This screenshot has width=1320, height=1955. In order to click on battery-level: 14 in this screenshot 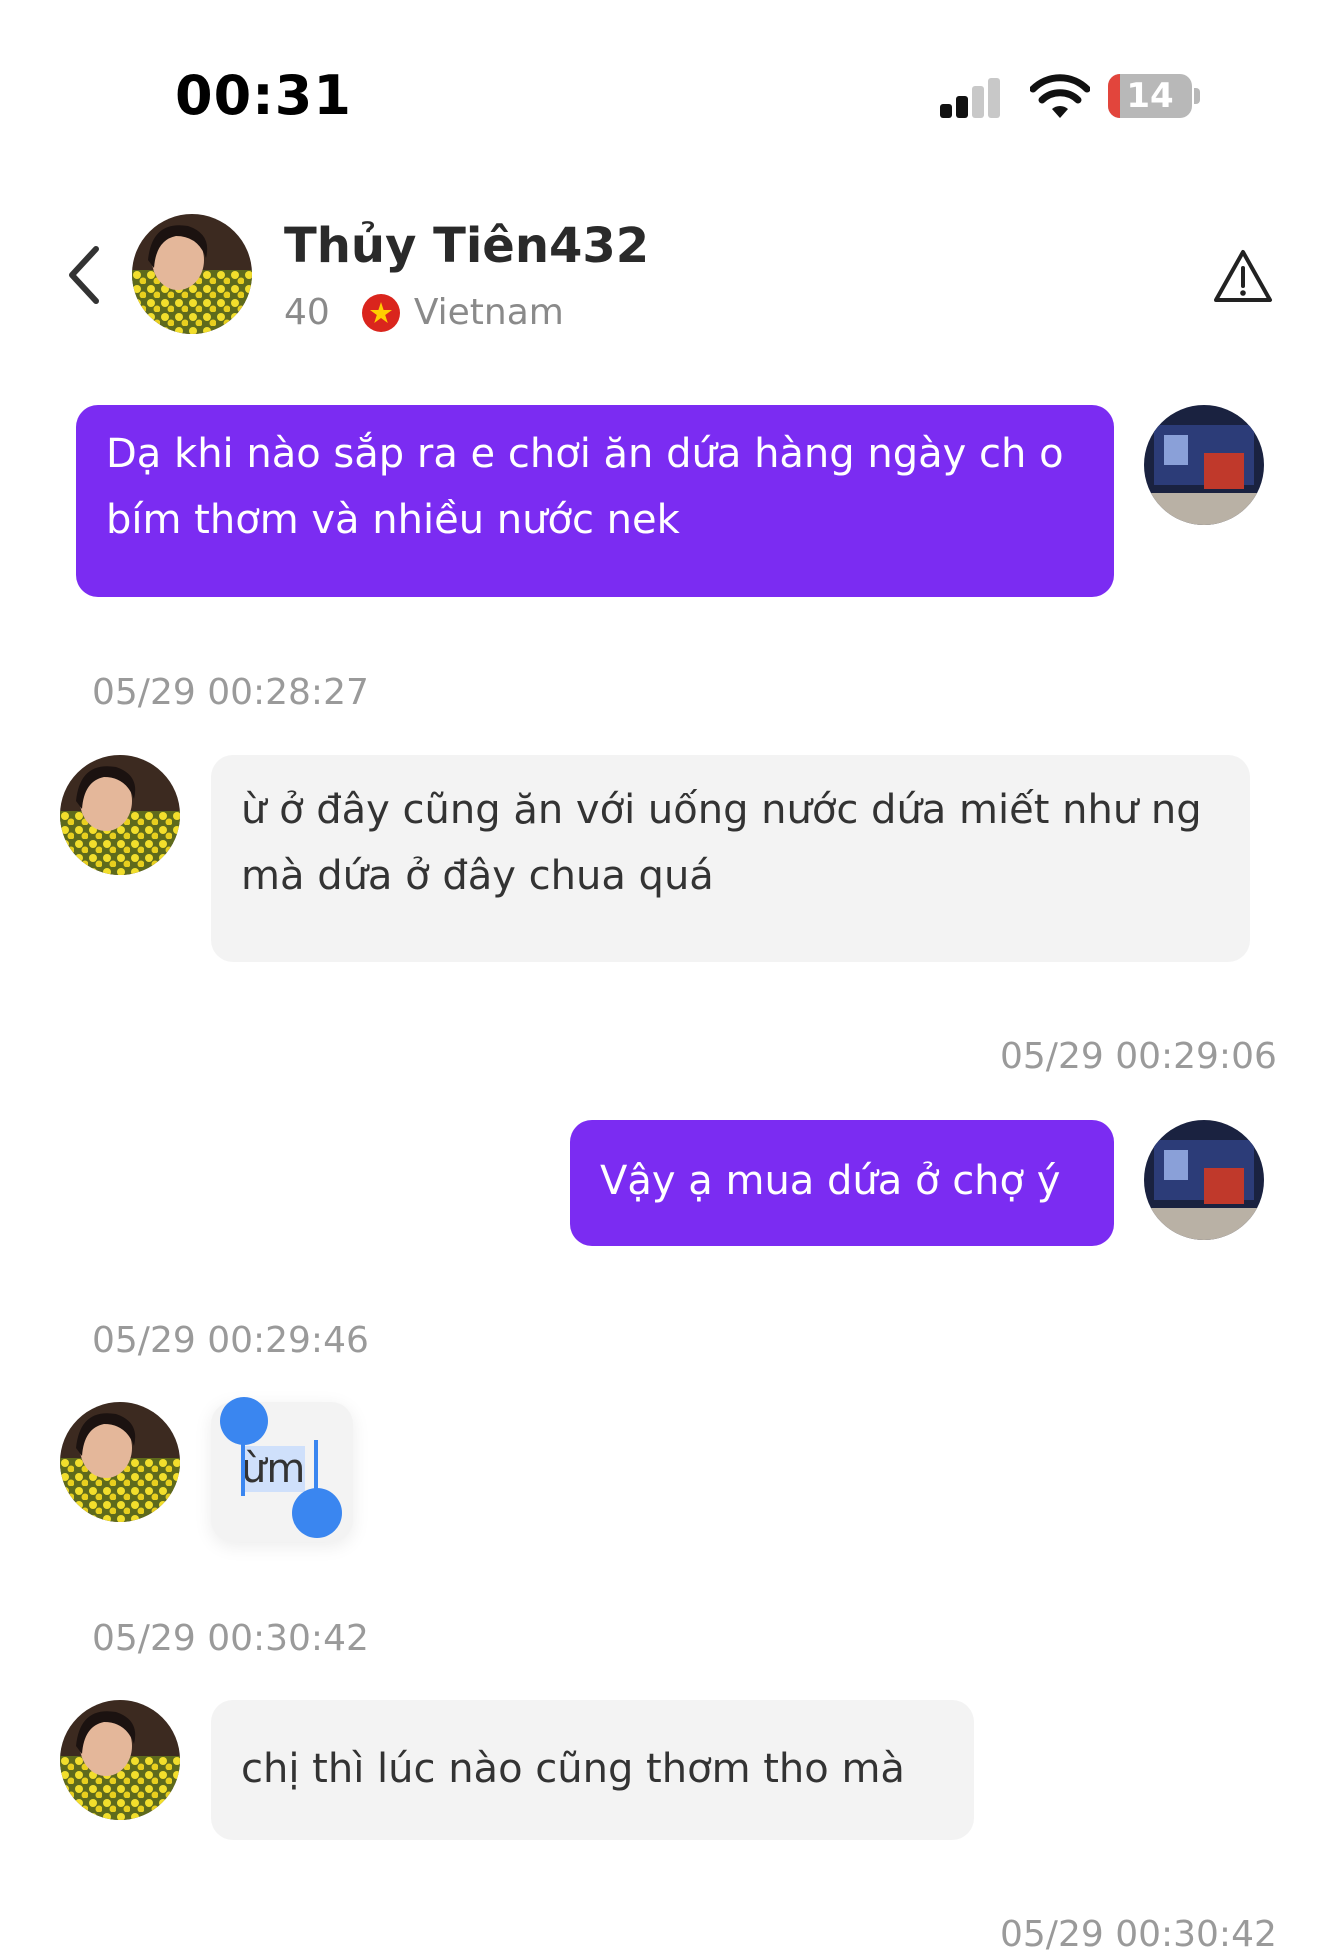, I will do `click(1150, 96)`.